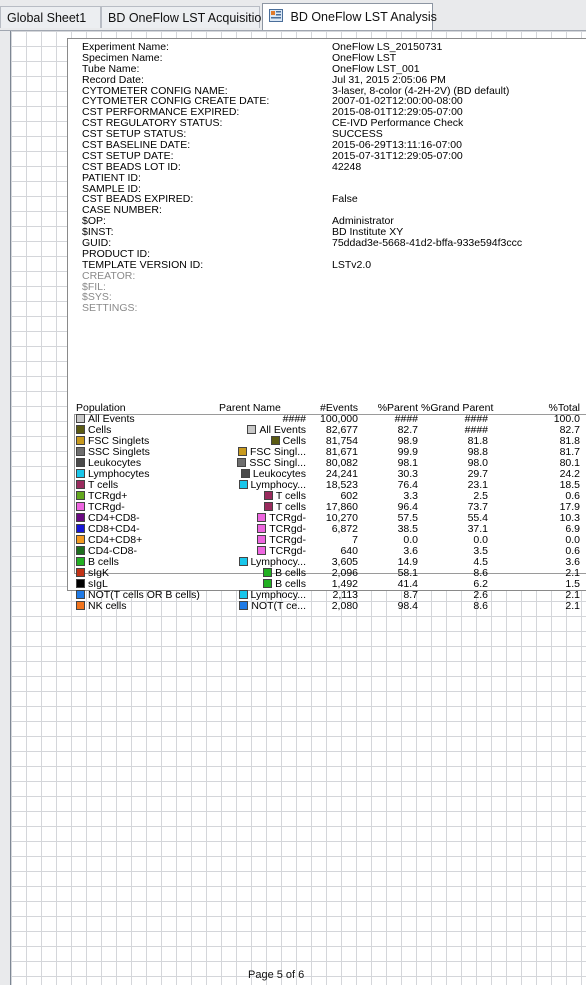  Describe the element at coordinates (352, 264) in the screenshot. I see `metadata-value: LSTv2.0` at that location.